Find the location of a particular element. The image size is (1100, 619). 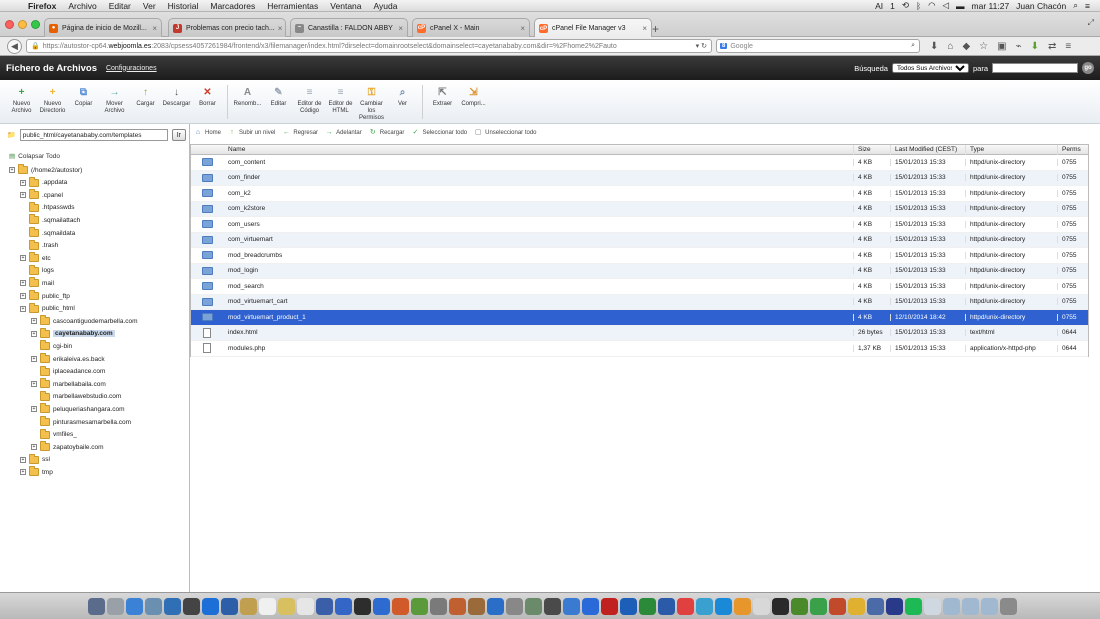

tree-node-label: etc is located at coordinates (46, 258).